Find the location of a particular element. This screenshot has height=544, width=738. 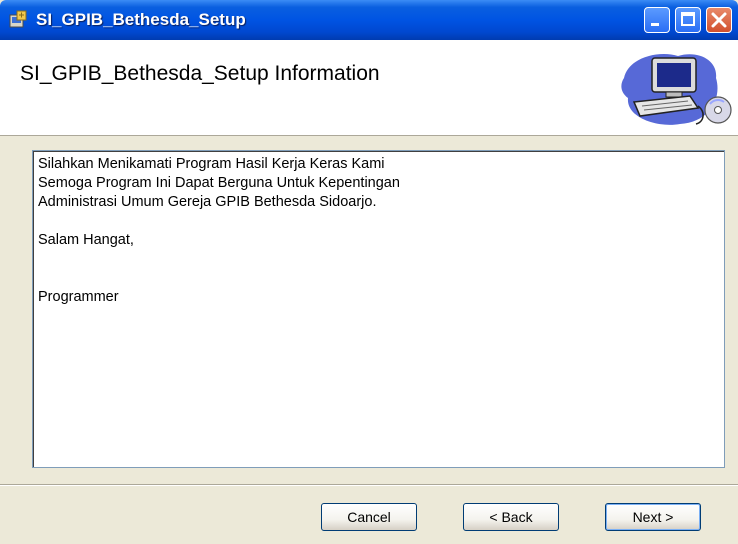

cancel-button: Cancel is located at coordinates (369, 517).